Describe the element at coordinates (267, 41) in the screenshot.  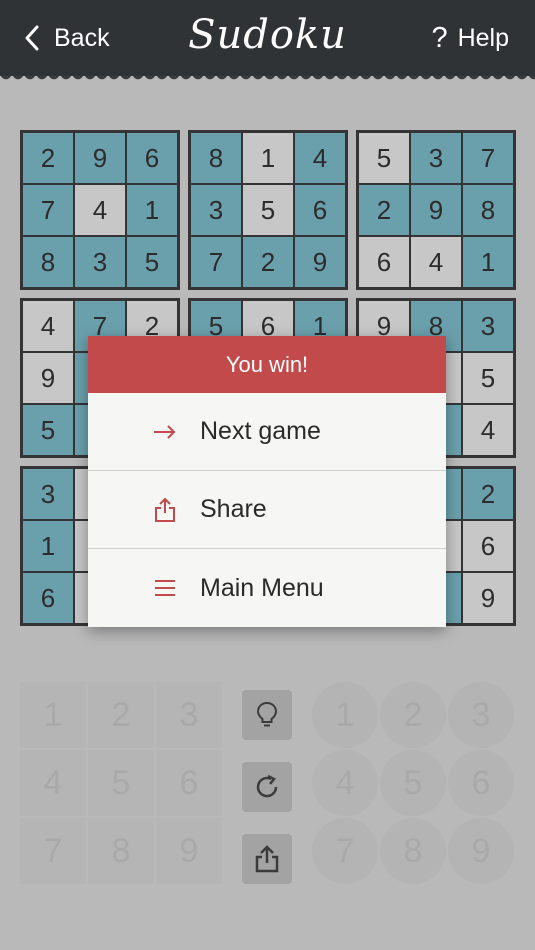
I see `top-bar: Back Sudoku ? Help` at that location.